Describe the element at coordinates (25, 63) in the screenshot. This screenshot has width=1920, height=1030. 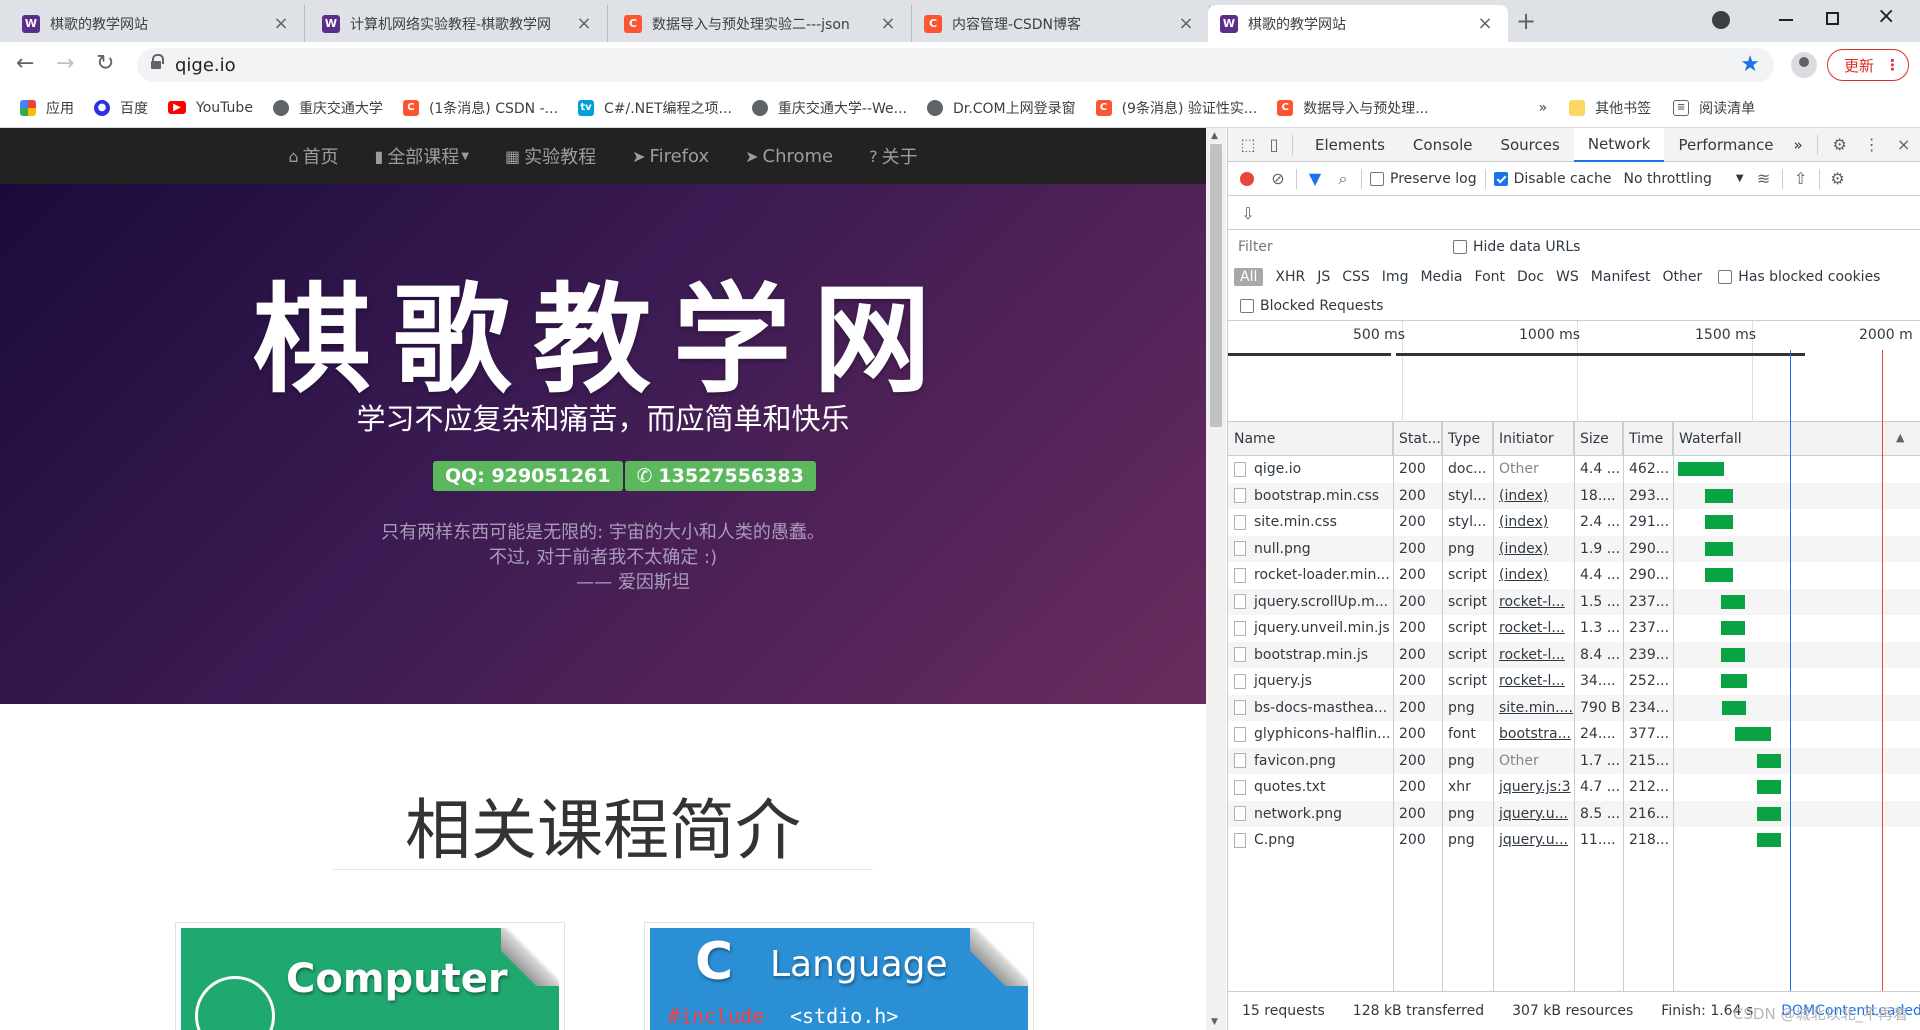
I see `back-icon: ←` at that location.